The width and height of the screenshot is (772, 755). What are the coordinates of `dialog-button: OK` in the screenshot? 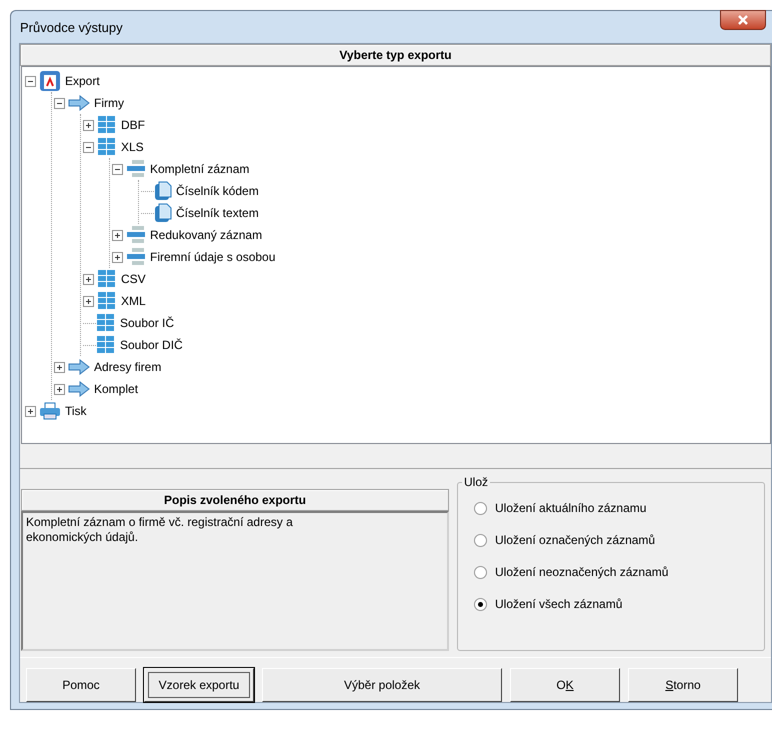 It's located at (565, 685).